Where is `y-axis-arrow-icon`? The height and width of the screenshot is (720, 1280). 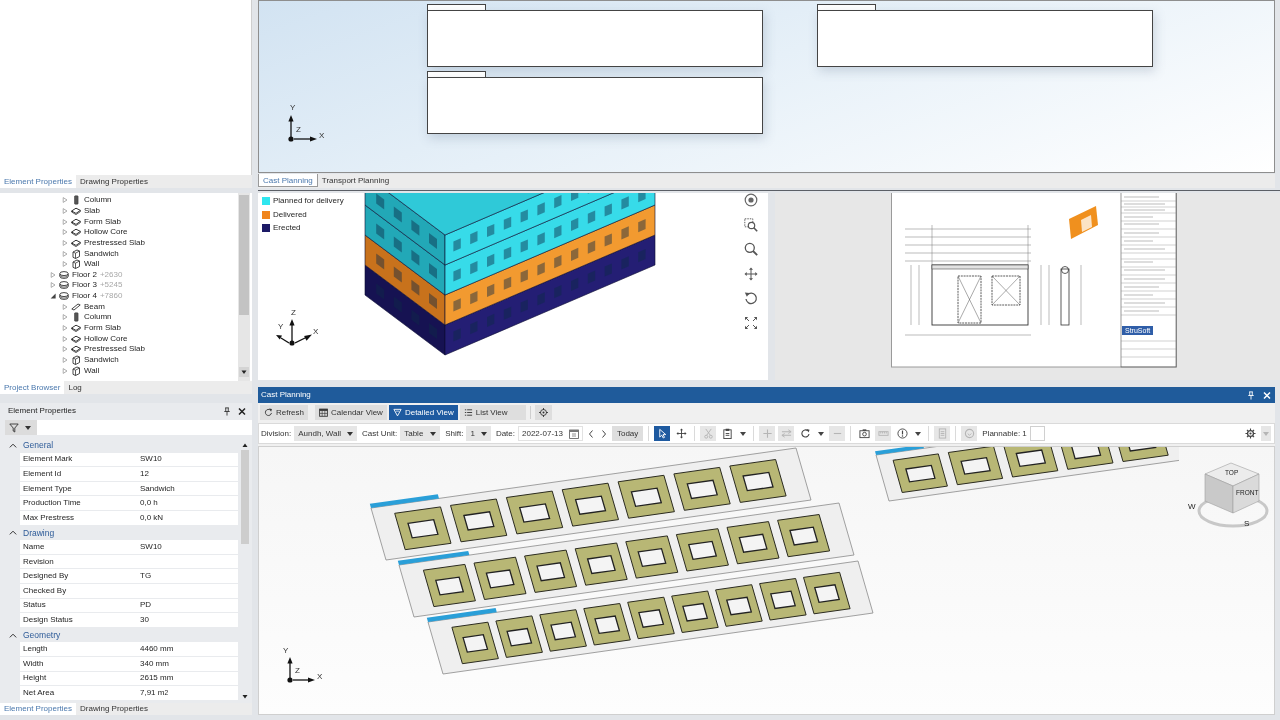 y-axis-arrow-icon is located at coordinates (291, 128).